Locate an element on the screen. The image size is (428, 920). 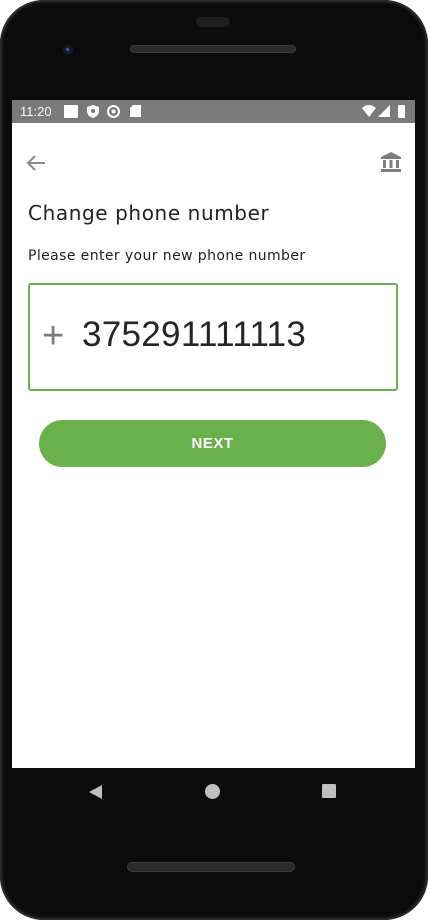
phone-number-value: 375291111113 is located at coordinates (194, 335).